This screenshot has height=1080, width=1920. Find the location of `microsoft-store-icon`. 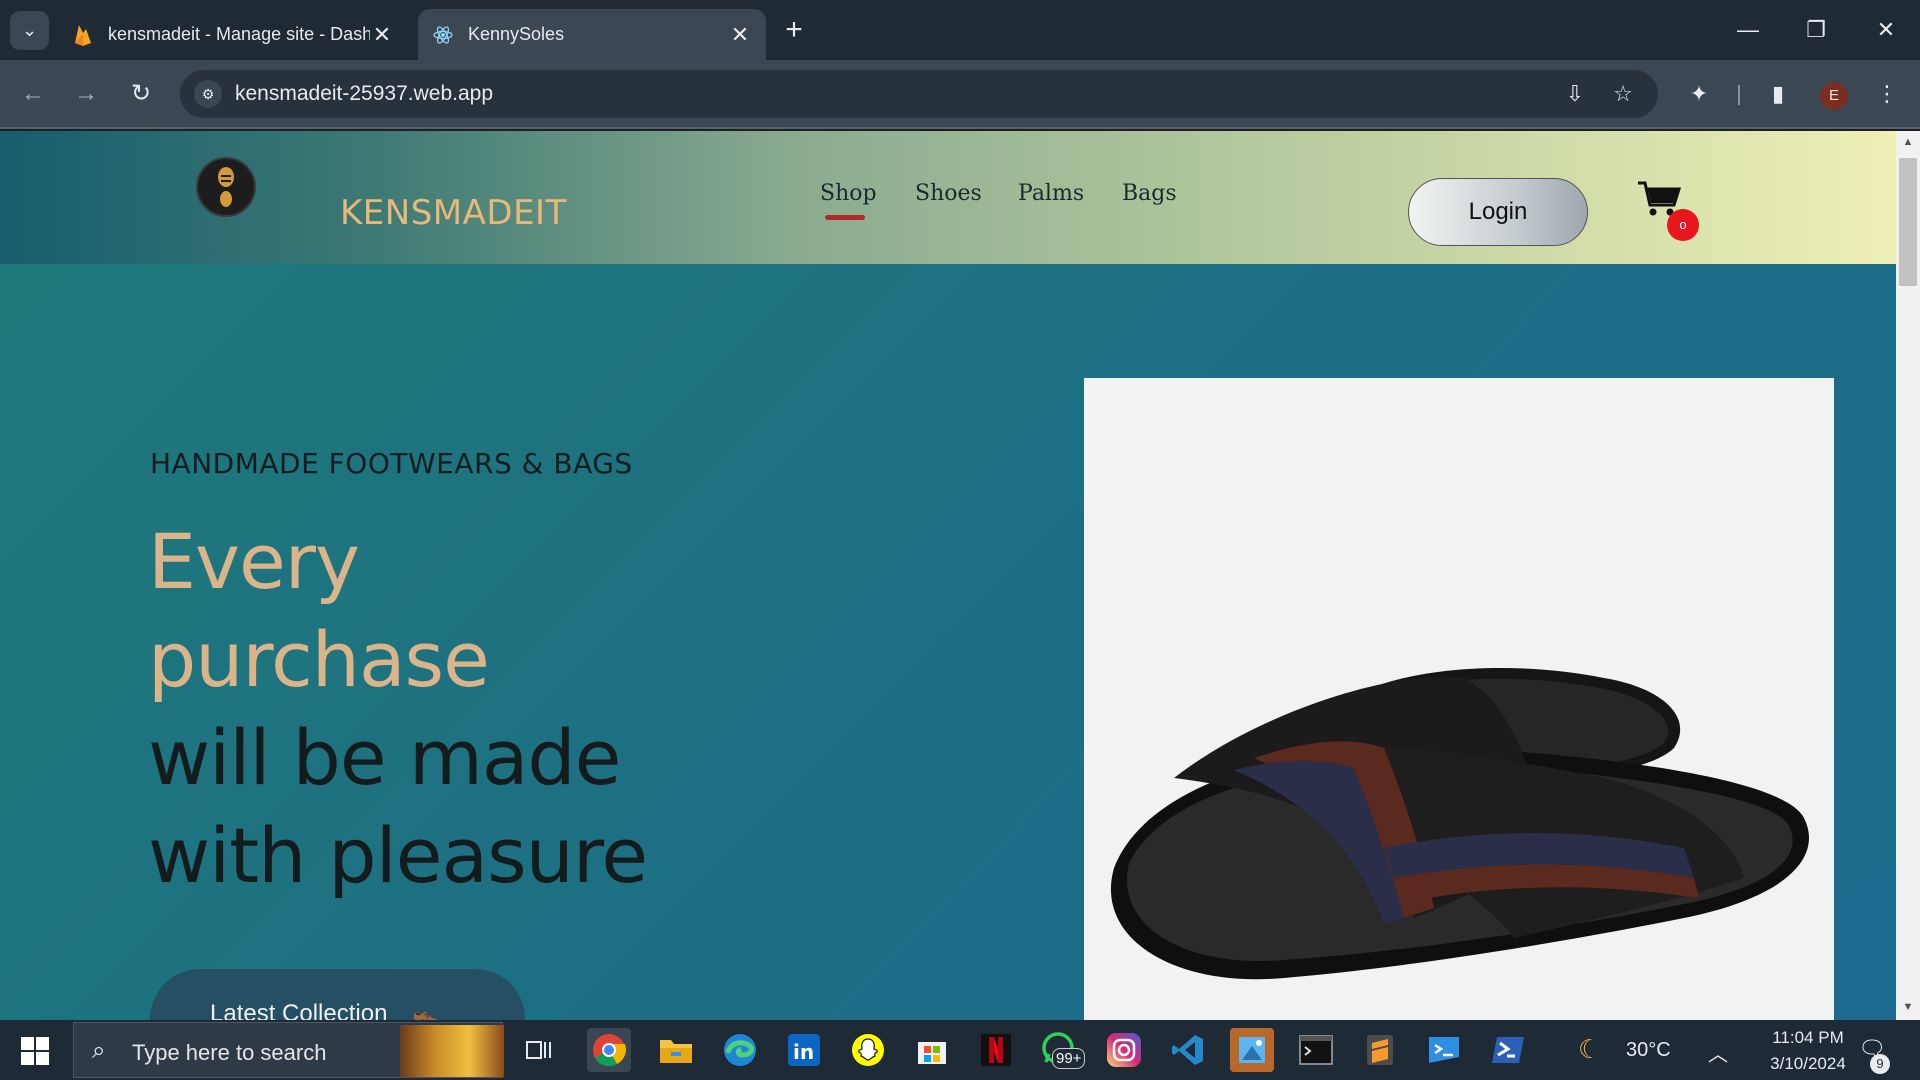

microsoft-store-icon is located at coordinates (932, 1050).